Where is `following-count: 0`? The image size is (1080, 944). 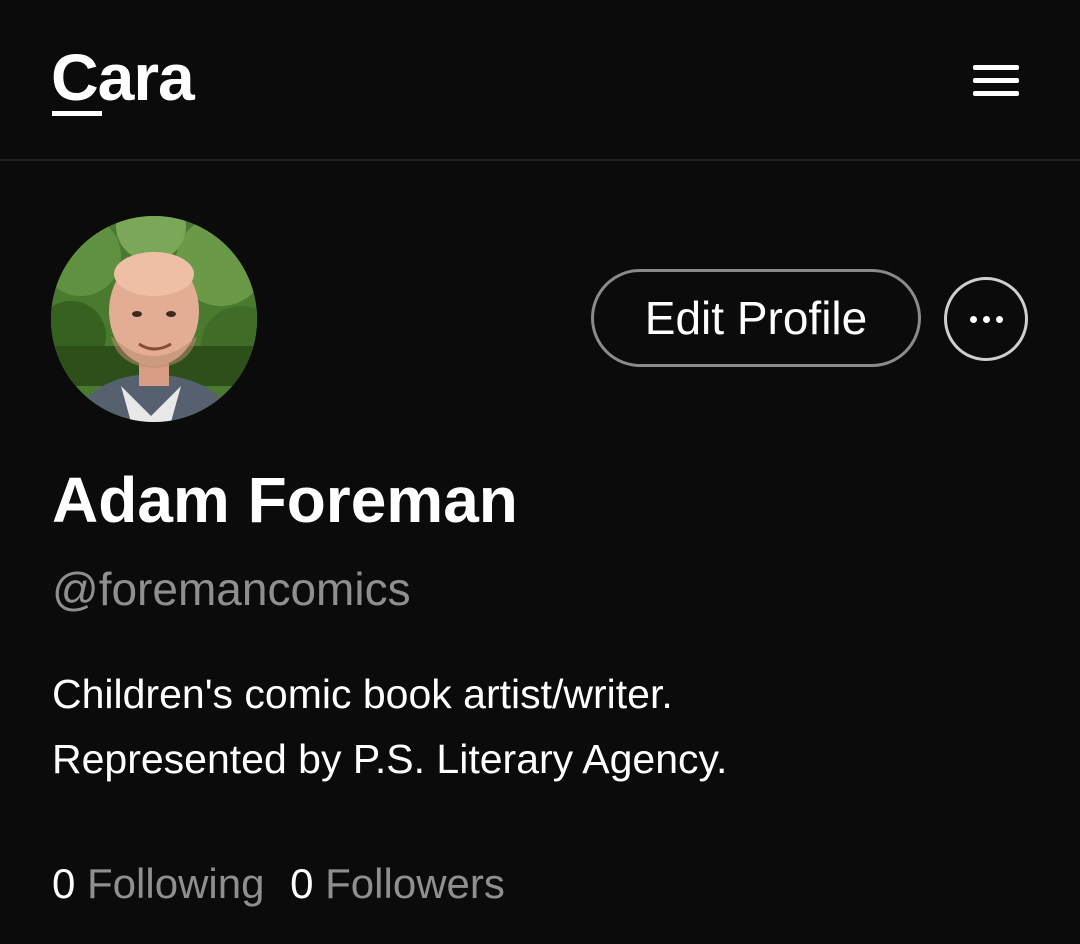 following-count: 0 is located at coordinates (64, 883).